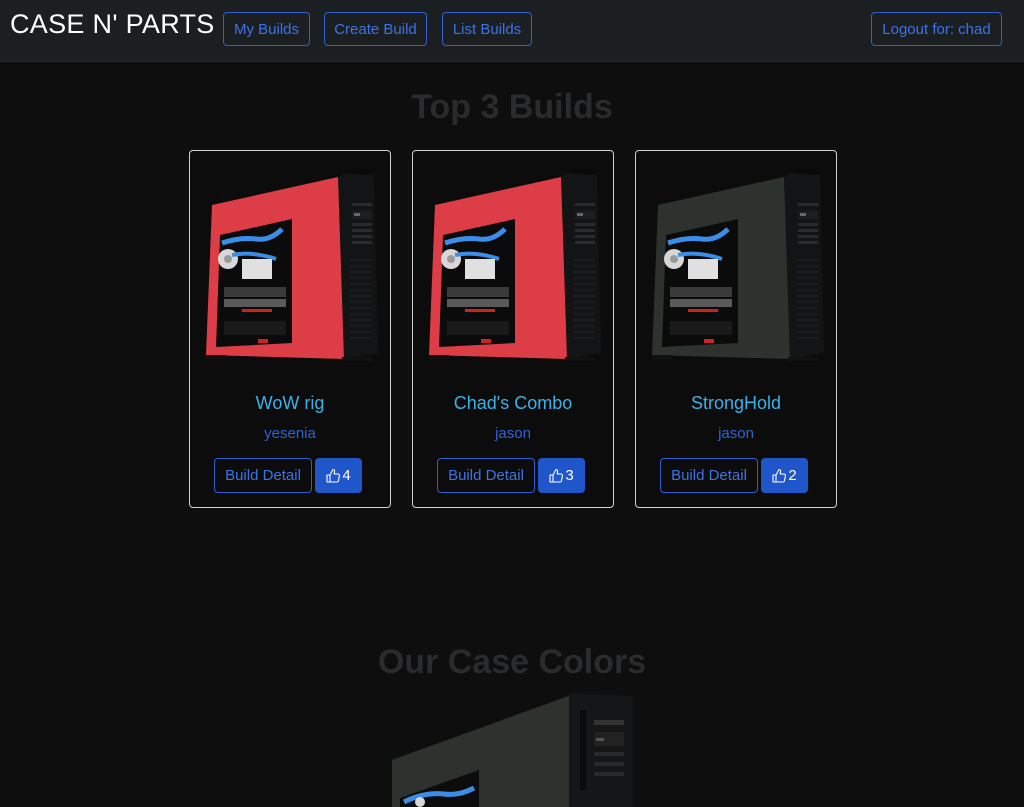  I want to click on build-card: Chad's Combo jason Build Detail 3, so click(513, 329).